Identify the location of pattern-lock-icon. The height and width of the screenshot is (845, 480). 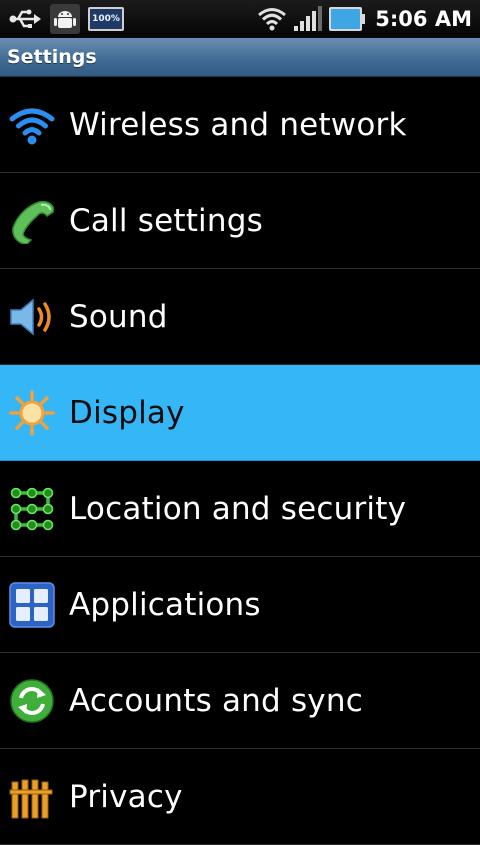
(32, 509).